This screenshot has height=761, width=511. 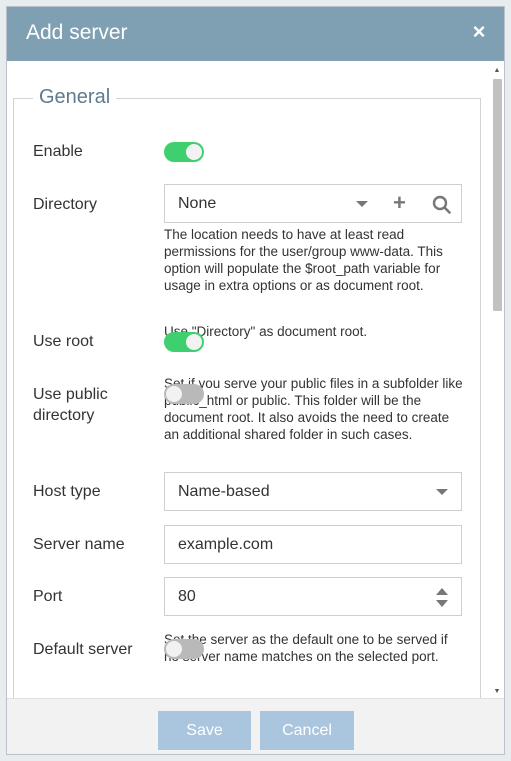 I want to click on use-root-toggle, so click(x=184, y=342).